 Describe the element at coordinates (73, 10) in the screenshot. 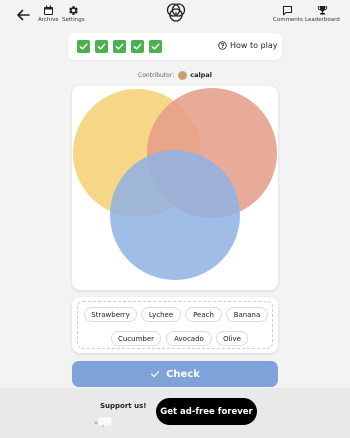

I see `gear-icon` at that location.